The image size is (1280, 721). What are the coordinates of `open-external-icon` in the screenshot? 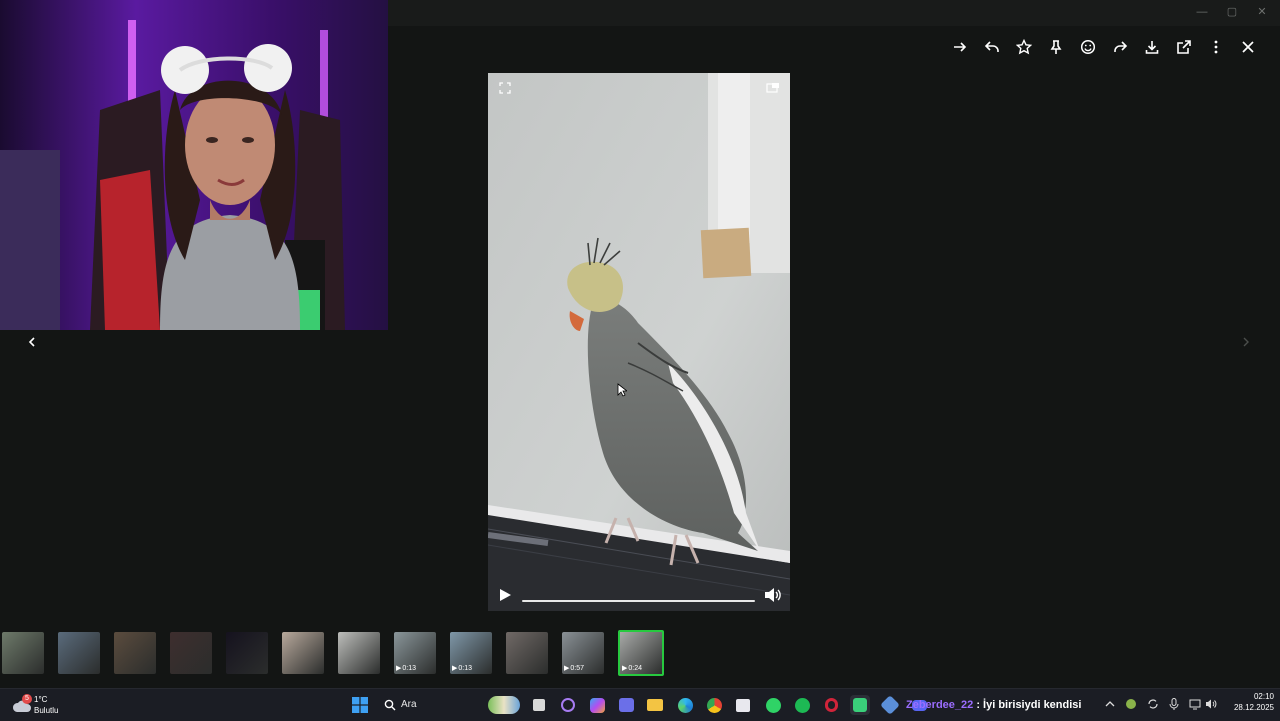 It's located at (1184, 47).